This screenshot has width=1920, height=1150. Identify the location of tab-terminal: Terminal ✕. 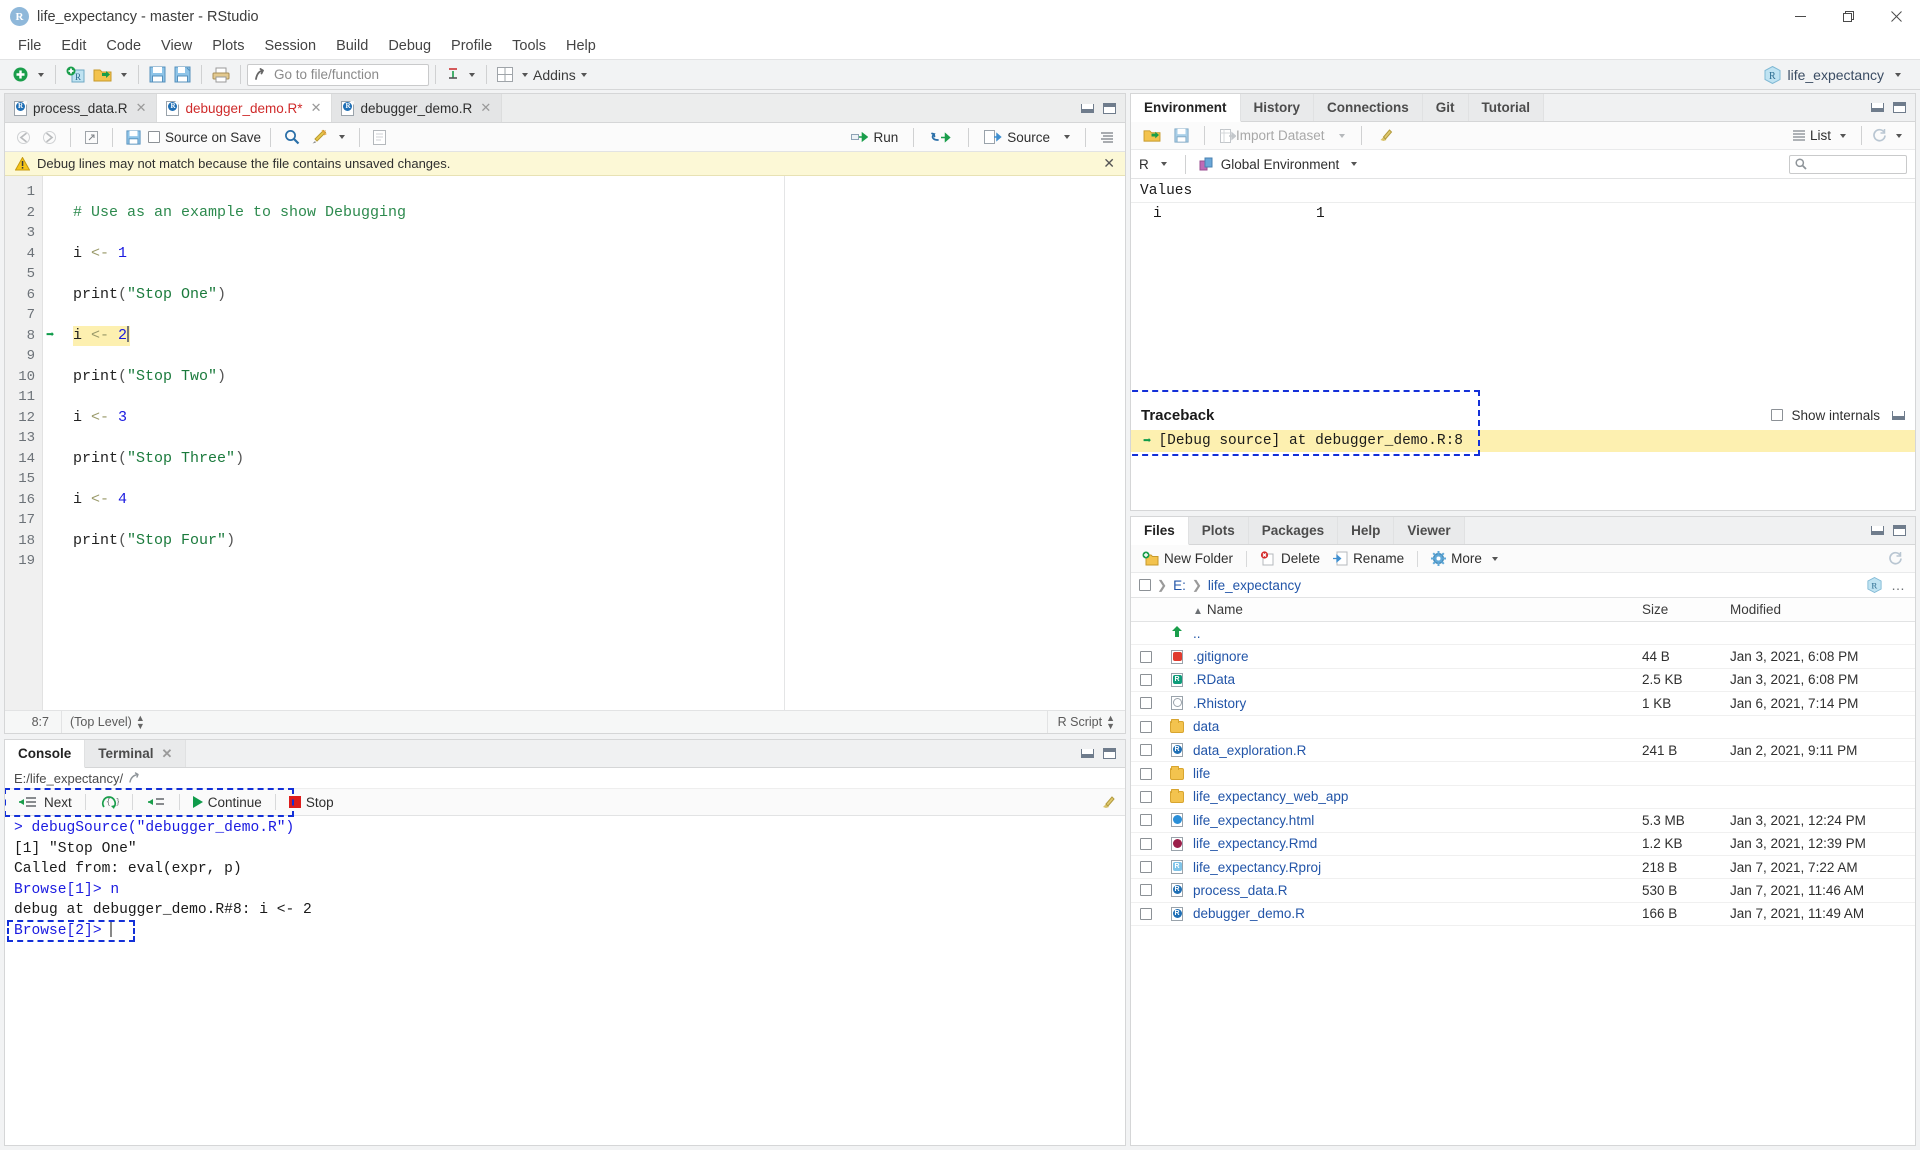
(136, 753).